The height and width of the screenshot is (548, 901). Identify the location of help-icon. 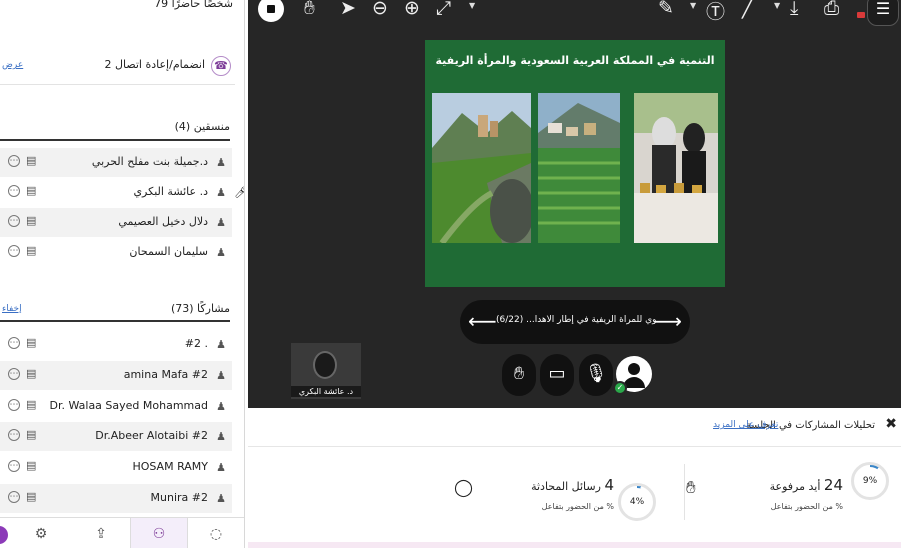
(4, 535).